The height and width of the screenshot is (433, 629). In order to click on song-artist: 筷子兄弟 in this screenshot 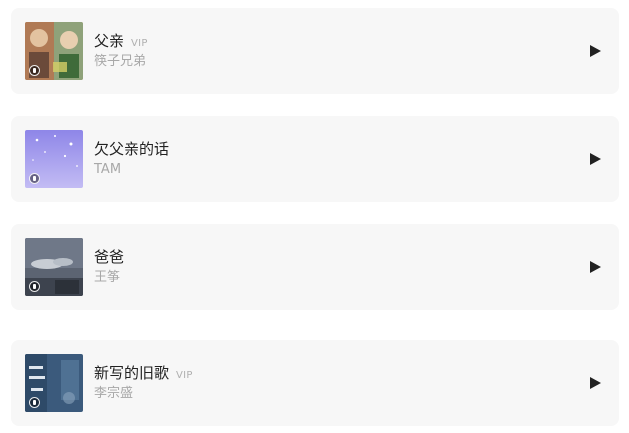, I will do `click(120, 61)`.